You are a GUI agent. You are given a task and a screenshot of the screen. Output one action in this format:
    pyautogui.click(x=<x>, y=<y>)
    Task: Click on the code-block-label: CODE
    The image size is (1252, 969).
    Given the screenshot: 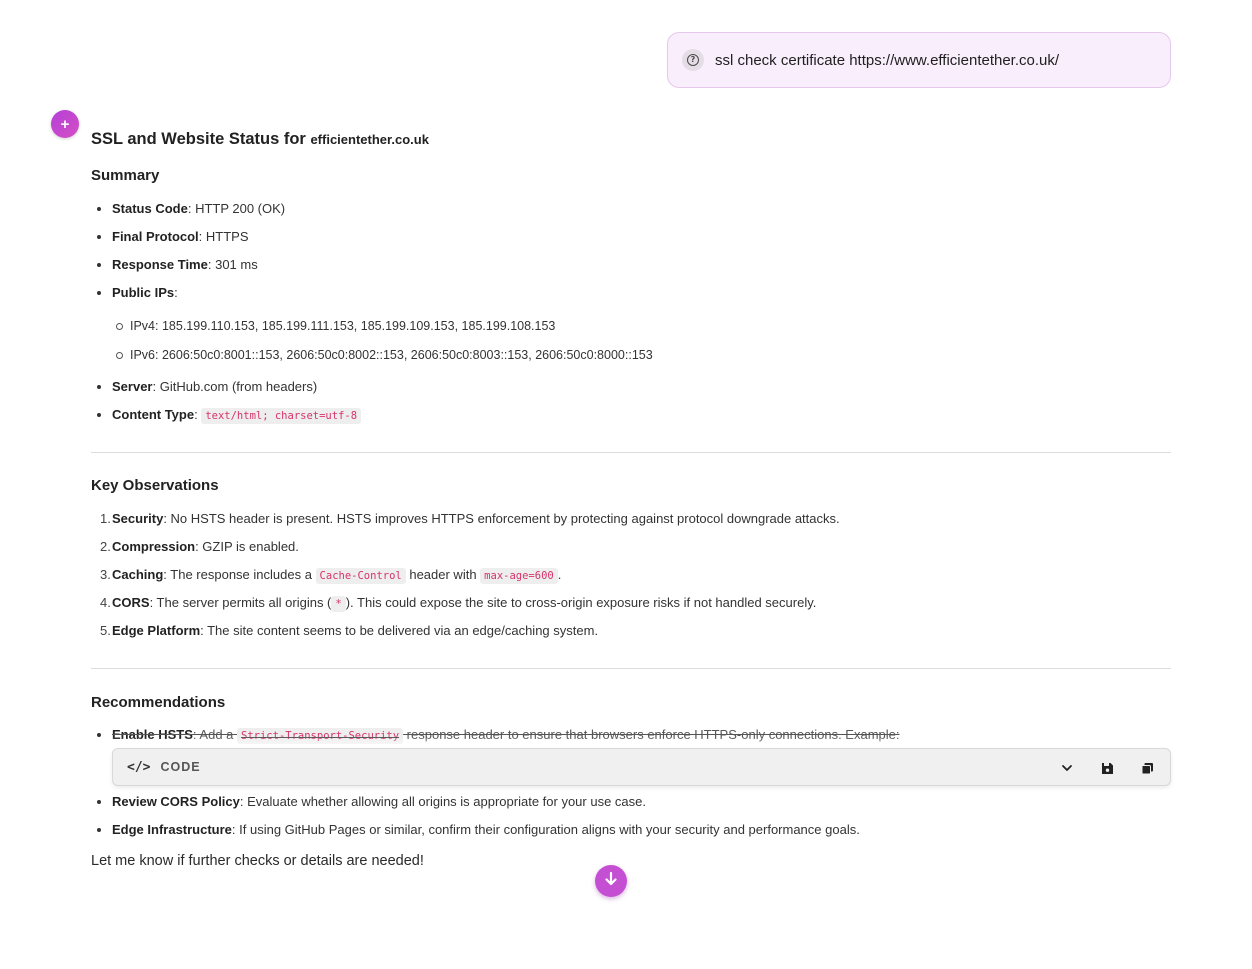 What is the action you would take?
    pyautogui.click(x=180, y=767)
    